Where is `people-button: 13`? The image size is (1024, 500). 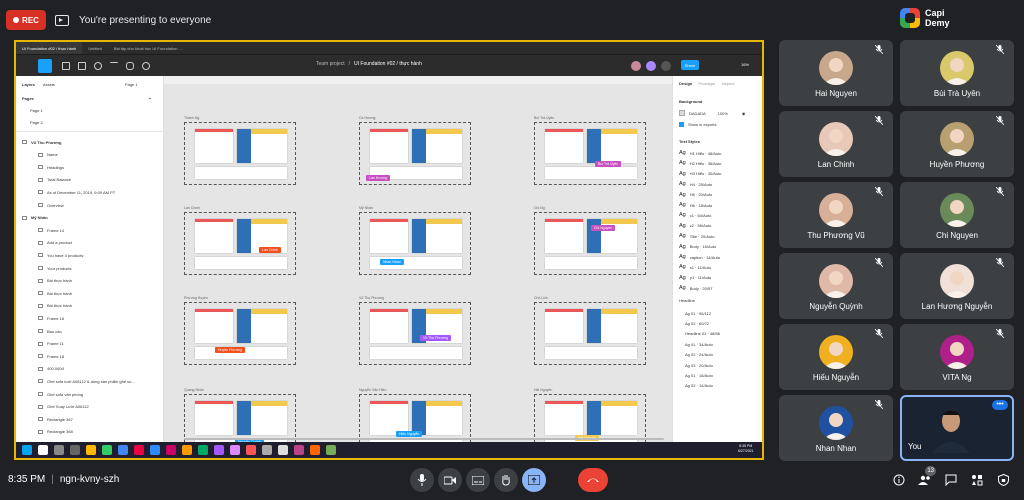
people-button: 13 is located at coordinates (926, 477).